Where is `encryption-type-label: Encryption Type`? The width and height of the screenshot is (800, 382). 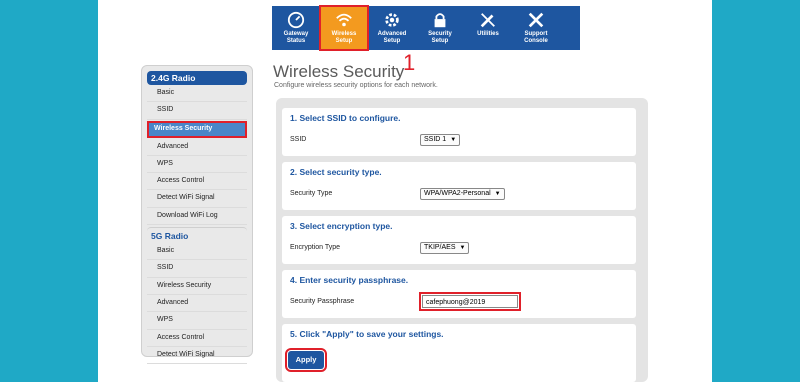 encryption-type-label: Encryption Type is located at coordinates (315, 247).